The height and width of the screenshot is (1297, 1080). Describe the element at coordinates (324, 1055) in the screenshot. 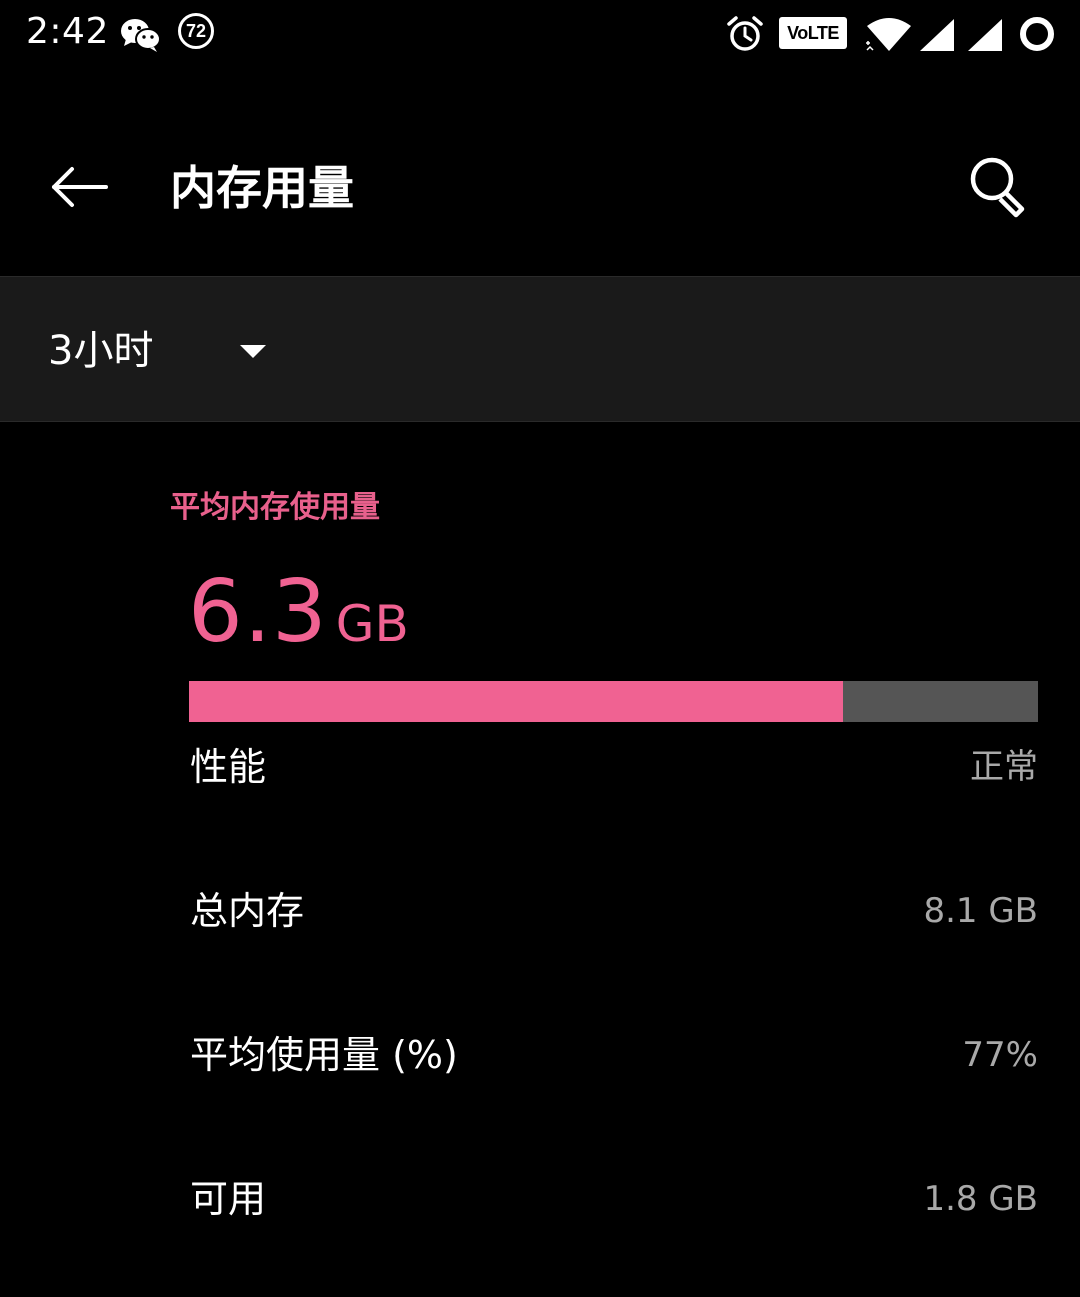

I see `average-usage-label: 平均使用量 (%)` at that location.